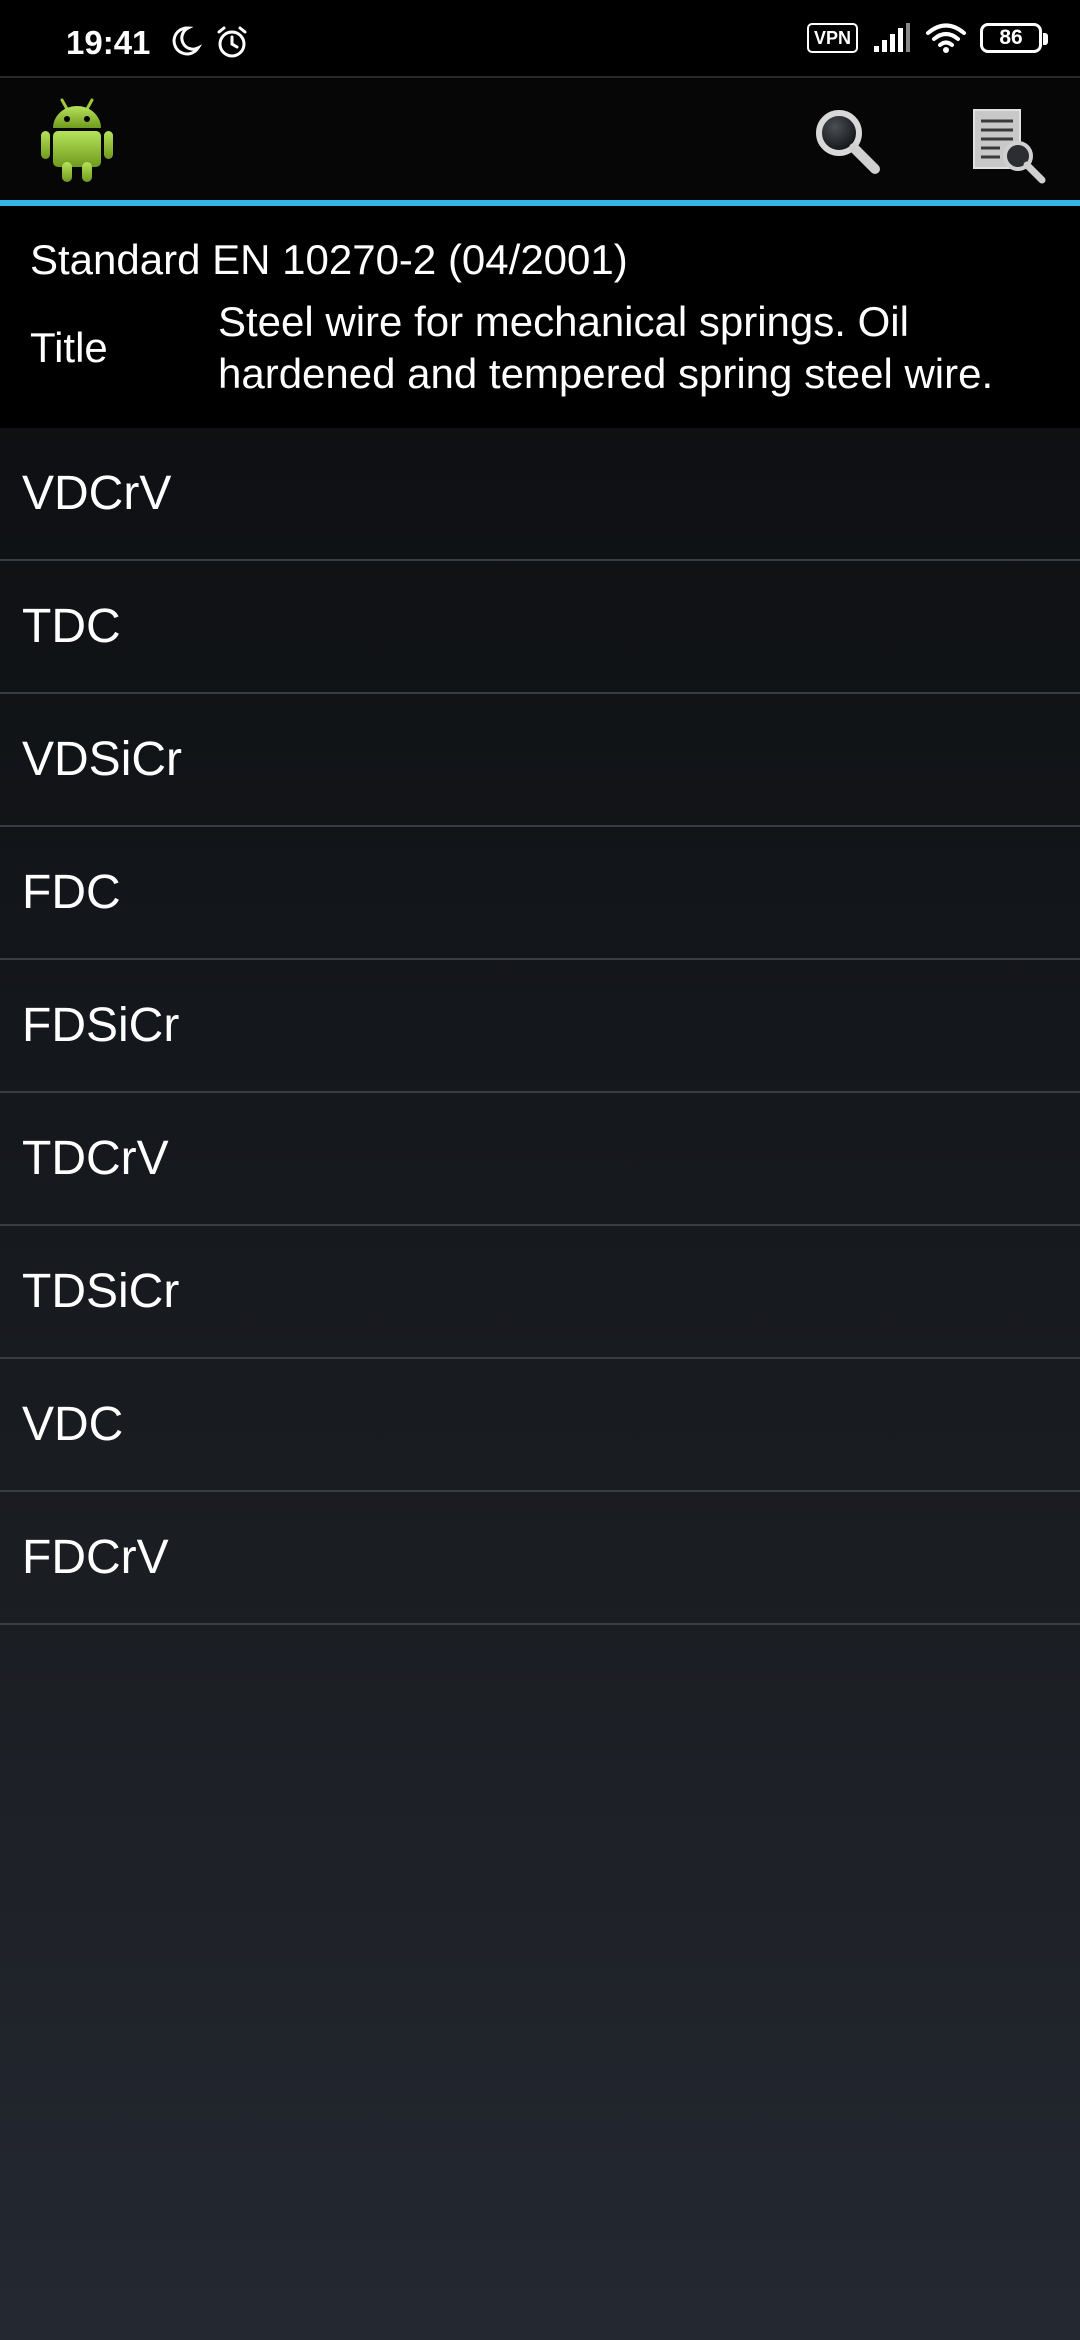 The width and height of the screenshot is (1080, 2340). I want to click on wifi-icon, so click(946, 38).